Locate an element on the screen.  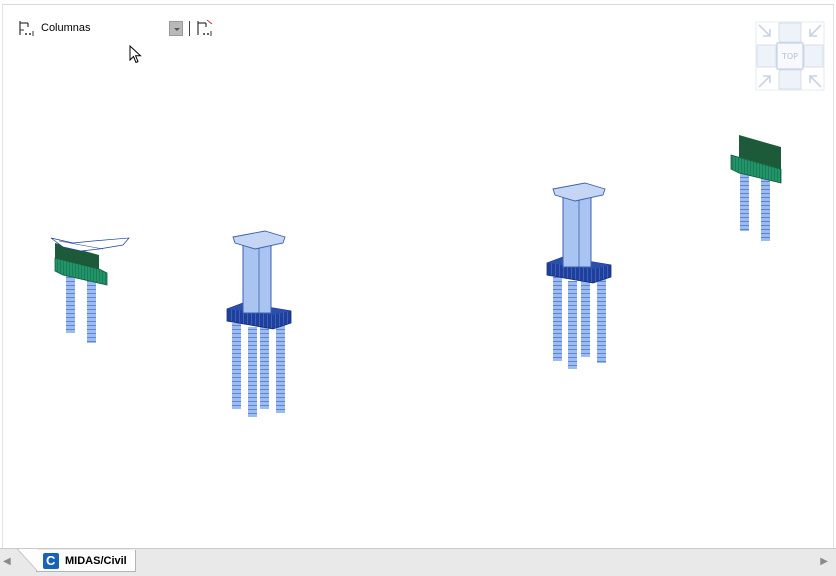
pier-2-piles is located at coordinates (579, 321).